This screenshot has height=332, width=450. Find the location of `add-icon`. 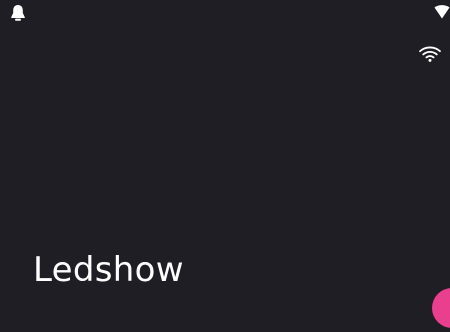

add-icon is located at coordinates (441, 308).